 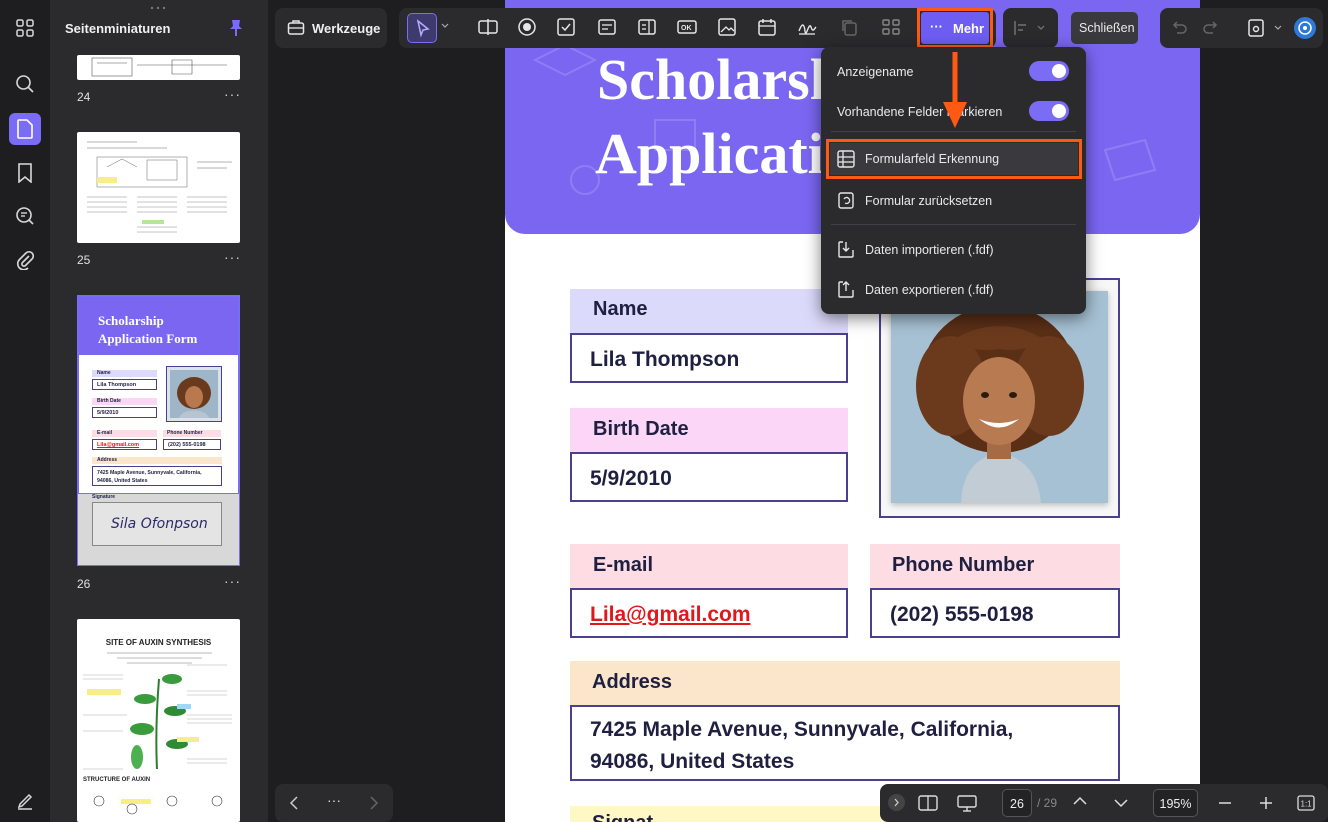 I want to click on name-value: Lila Thompson, so click(x=665, y=359).